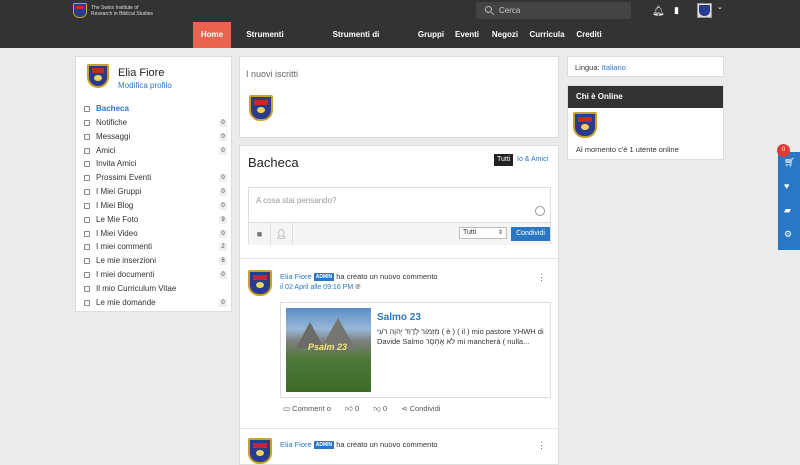 The width and height of the screenshot is (800, 465). What do you see at coordinates (505, 35) in the screenshot?
I see `nav-shops: Negozi` at bounding box center [505, 35].